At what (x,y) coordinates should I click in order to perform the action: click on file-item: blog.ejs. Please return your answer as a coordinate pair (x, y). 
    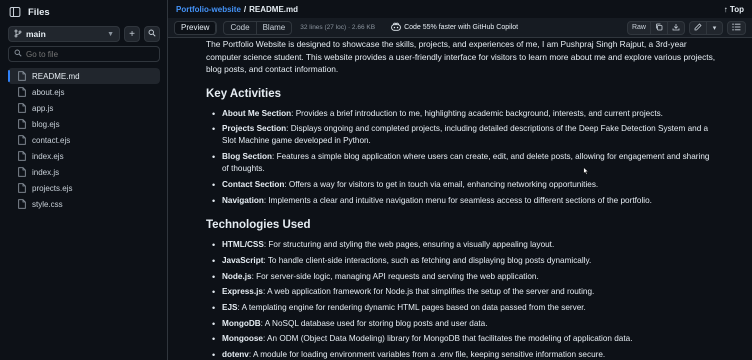
    Looking at the image, I should click on (84, 124).